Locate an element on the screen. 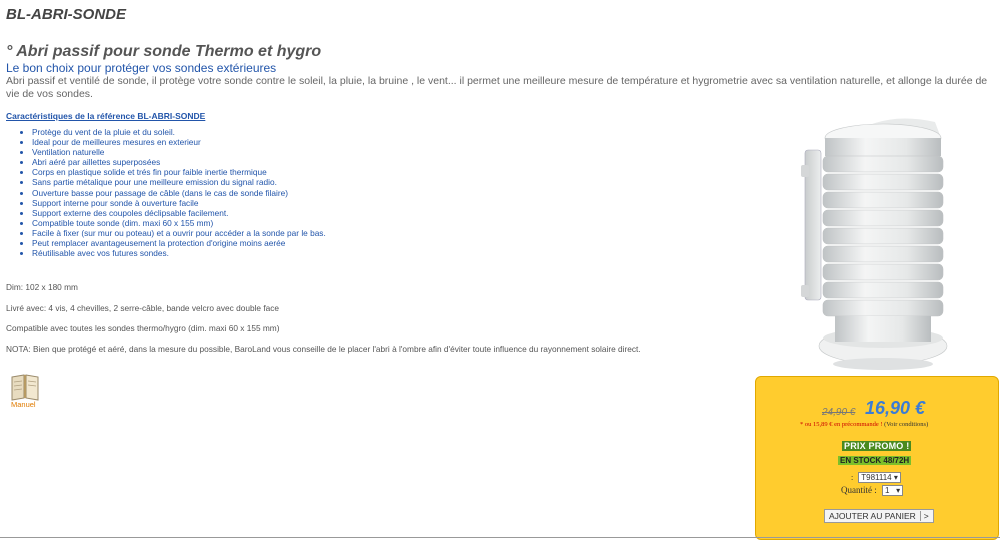 This screenshot has height=540, width=1000. product-headline: ° Abri passif pour sonde Thermo et hygro is located at coordinates (164, 51).